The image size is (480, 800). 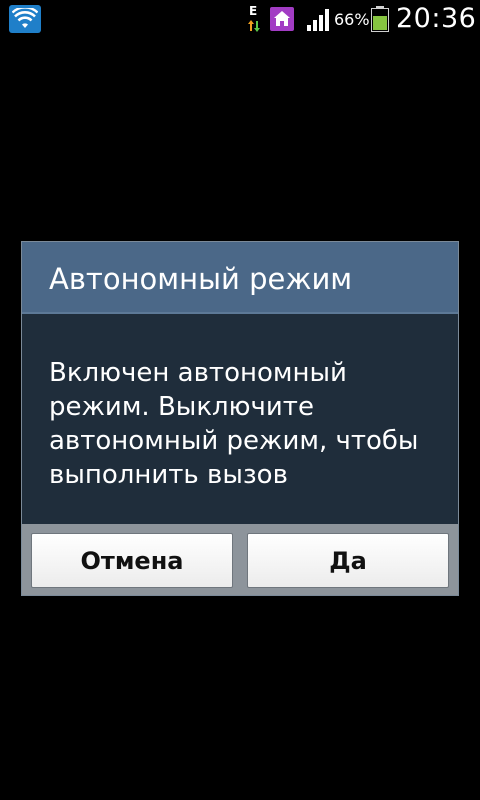 What do you see at coordinates (436, 18) in the screenshot?
I see `clock: 20:36` at bounding box center [436, 18].